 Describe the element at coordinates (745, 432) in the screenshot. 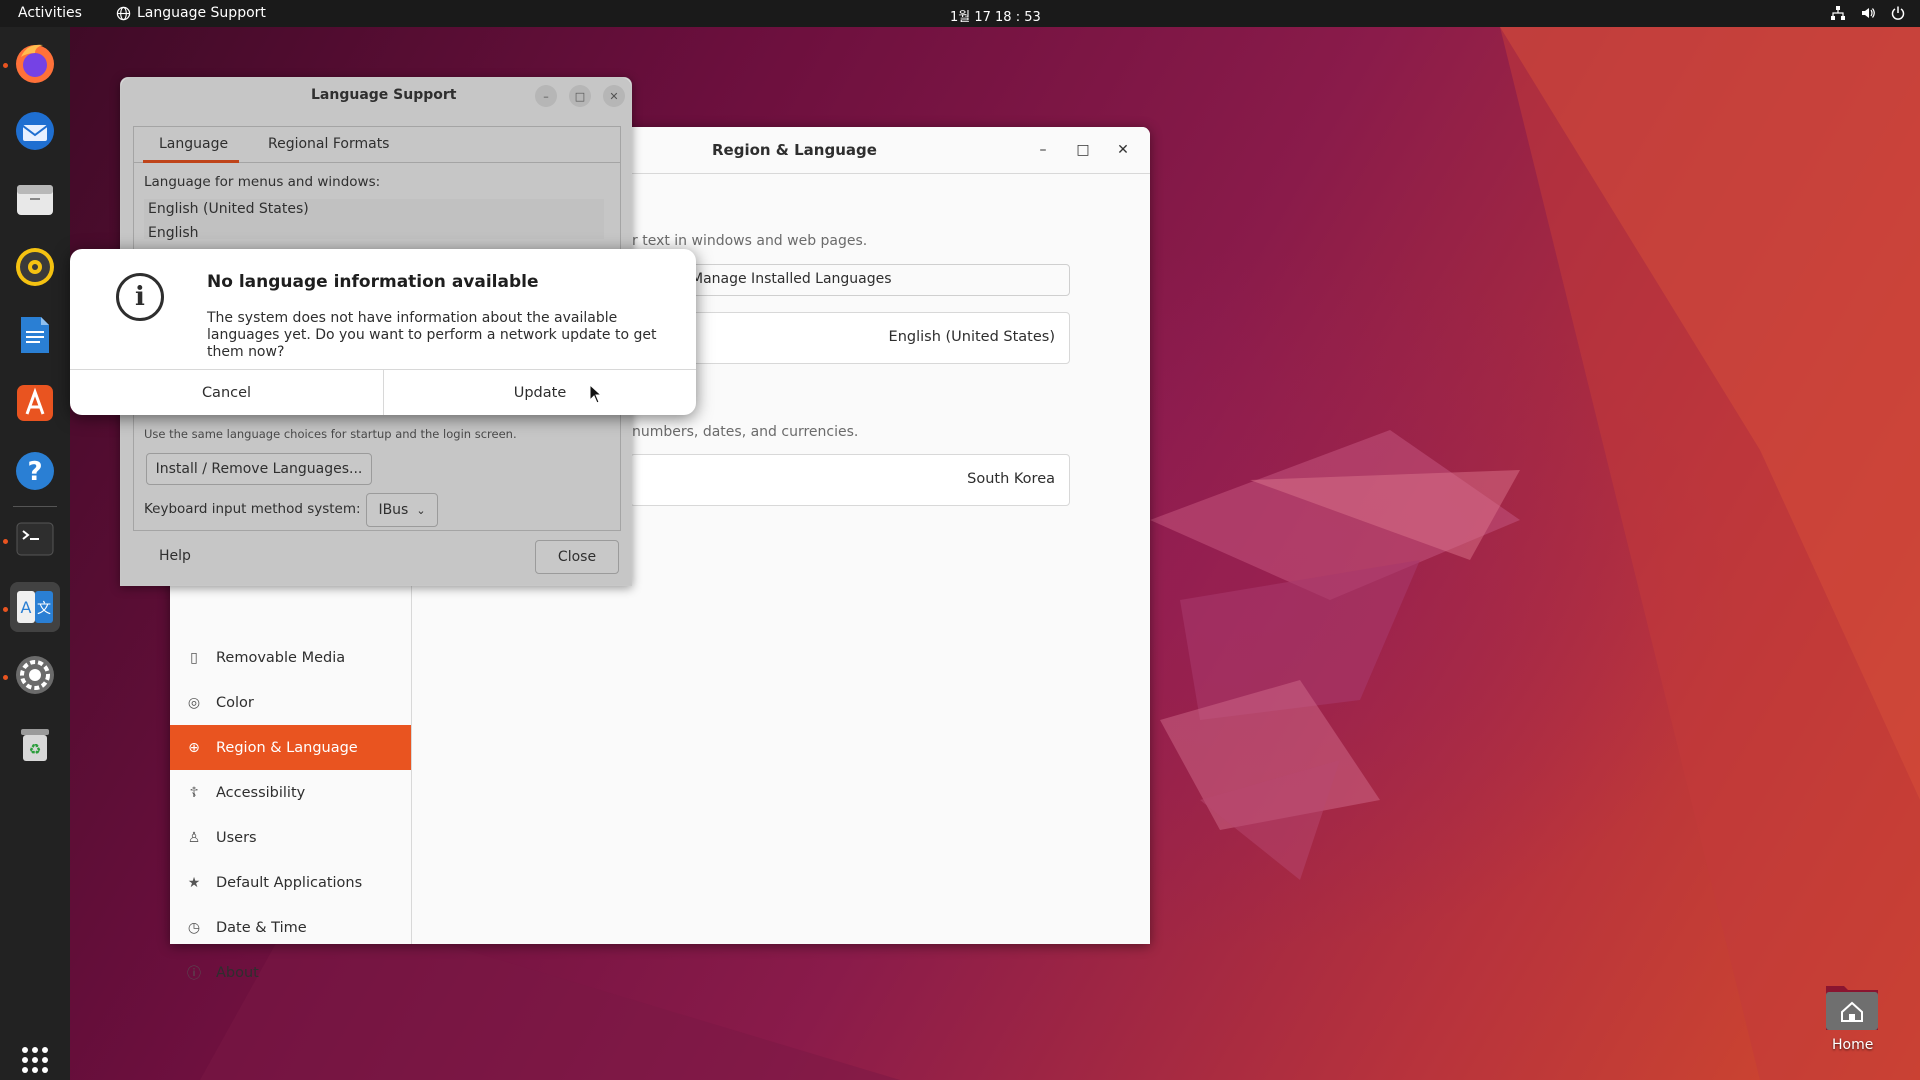

I see `formats-section-description: numbers, dates, and currencies.` at that location.